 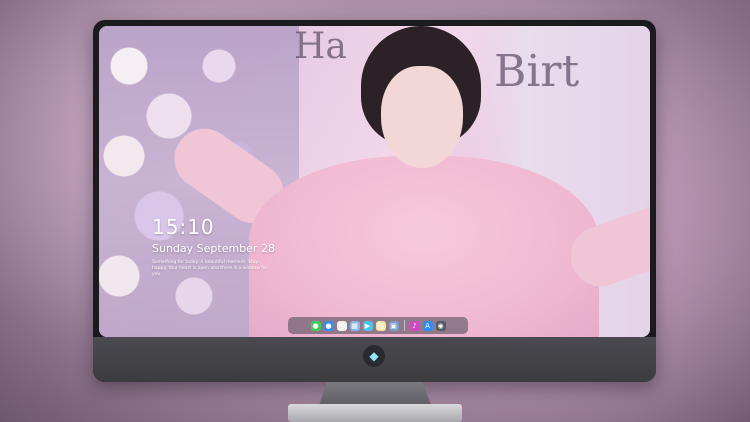 I want to click on lockscreen-date: Sunday September 28, so click(x=213, y=248).